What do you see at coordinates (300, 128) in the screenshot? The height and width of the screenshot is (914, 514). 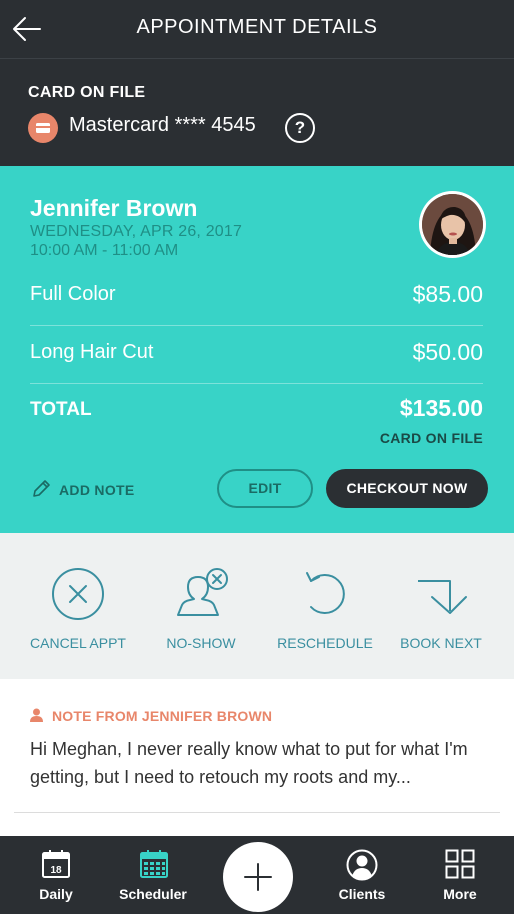 I see `help-icon: ?` at bounding box center [300, 128].